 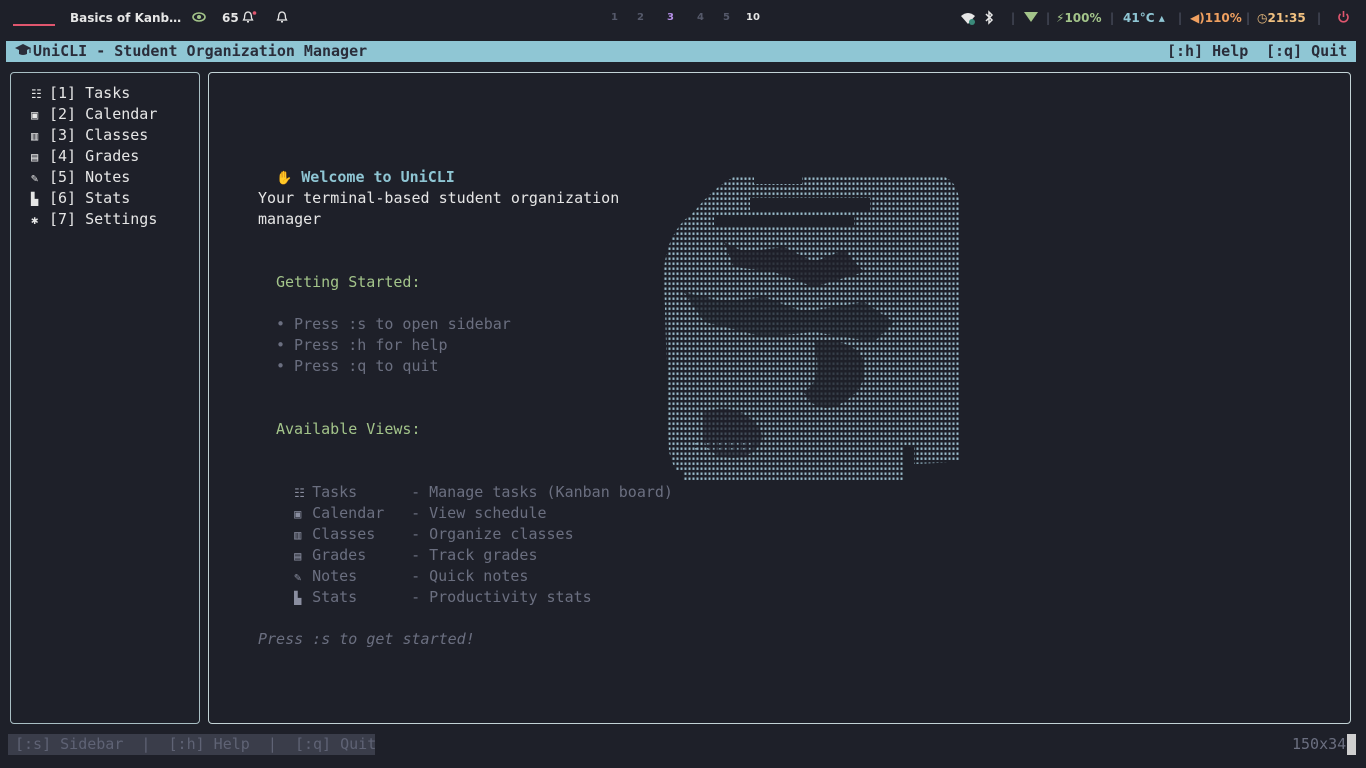 I want to click on clock-time: 21:35, so click(x=1286, y=18).